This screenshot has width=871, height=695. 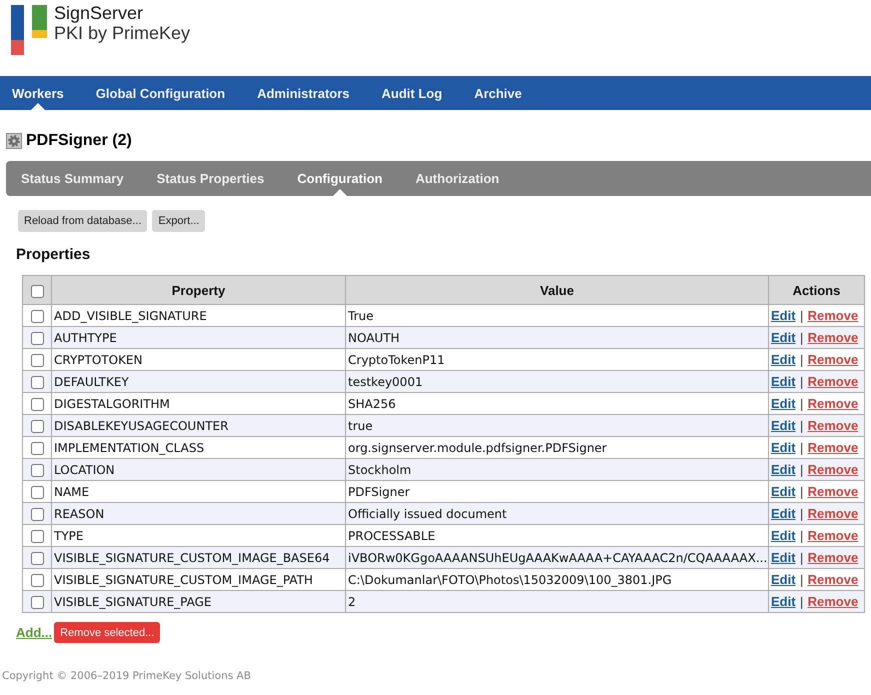 What do you see at coordinates (557, 290) in the screenshot?
I see `column-header: Value` at bounding box center [557, 290].